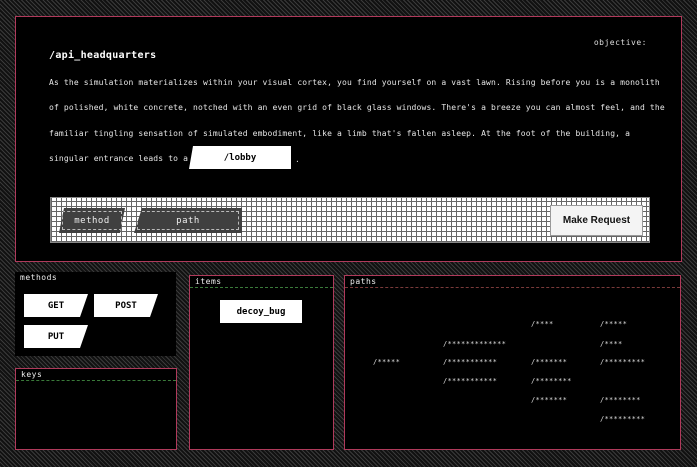 The width and height of the screenshot is (697, 467). Describe the element at coordinates (261, 362) in the screenshot. I see `items-panel: items decoy_bug` at that location.